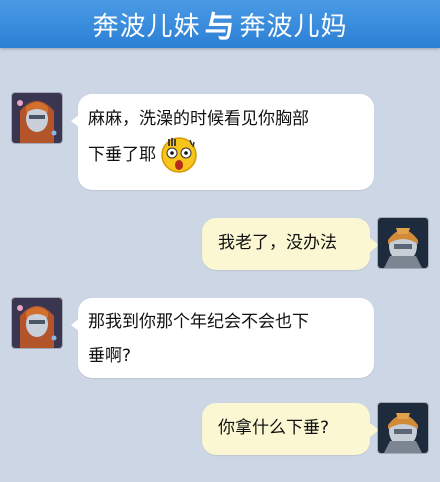 This screenshot has height=482, width=440. Describe the element at coordinates (220, 27) in the screenshot. I see `header-separator: 与` at that location.